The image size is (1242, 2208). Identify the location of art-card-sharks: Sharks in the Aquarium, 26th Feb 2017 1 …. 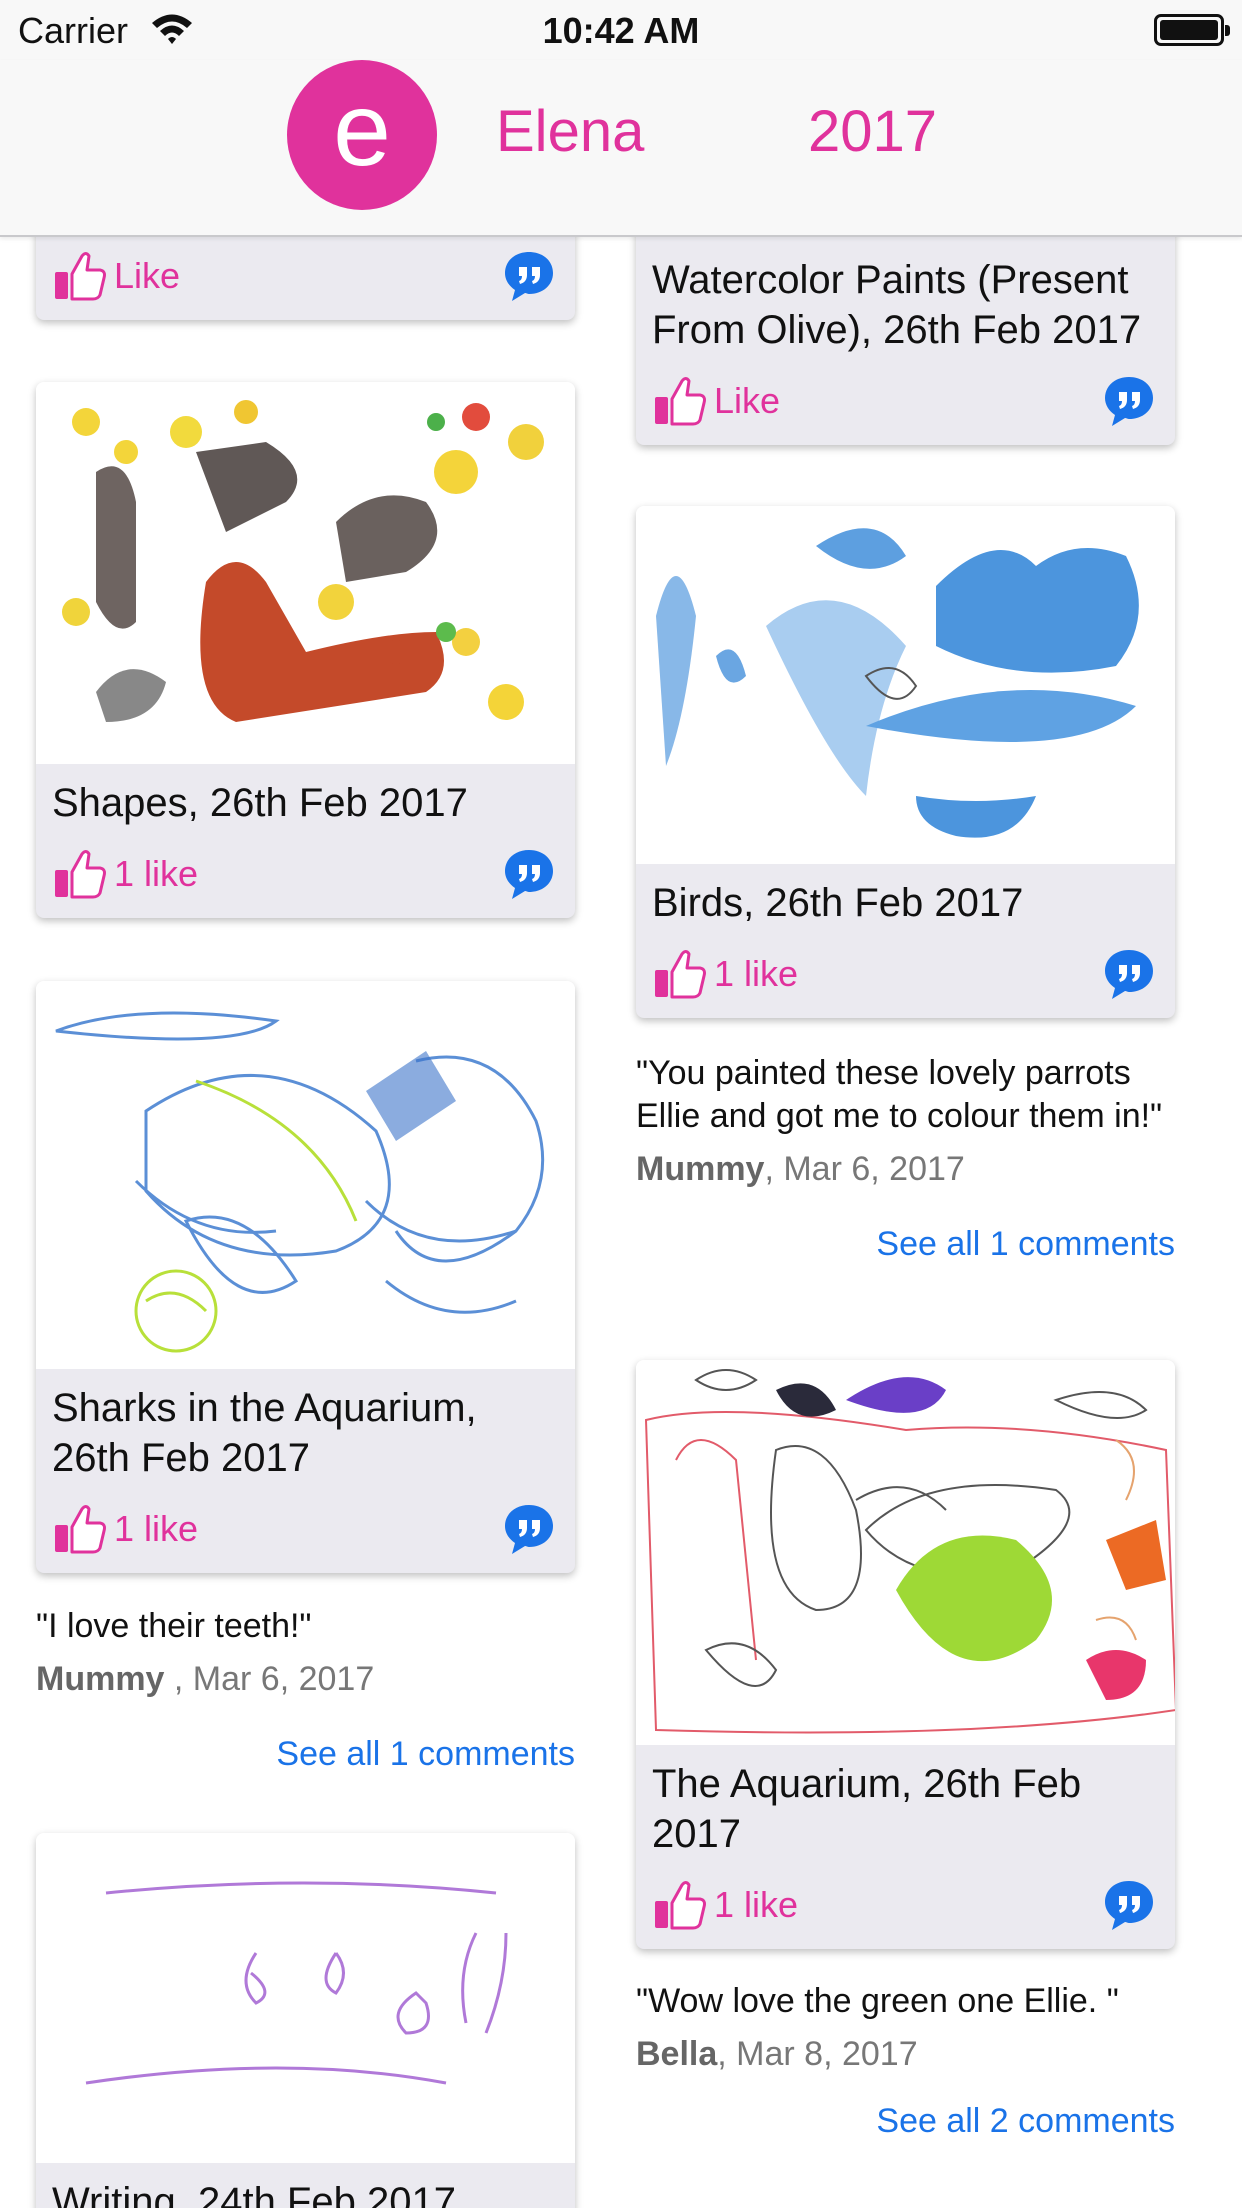
(305, 1277).